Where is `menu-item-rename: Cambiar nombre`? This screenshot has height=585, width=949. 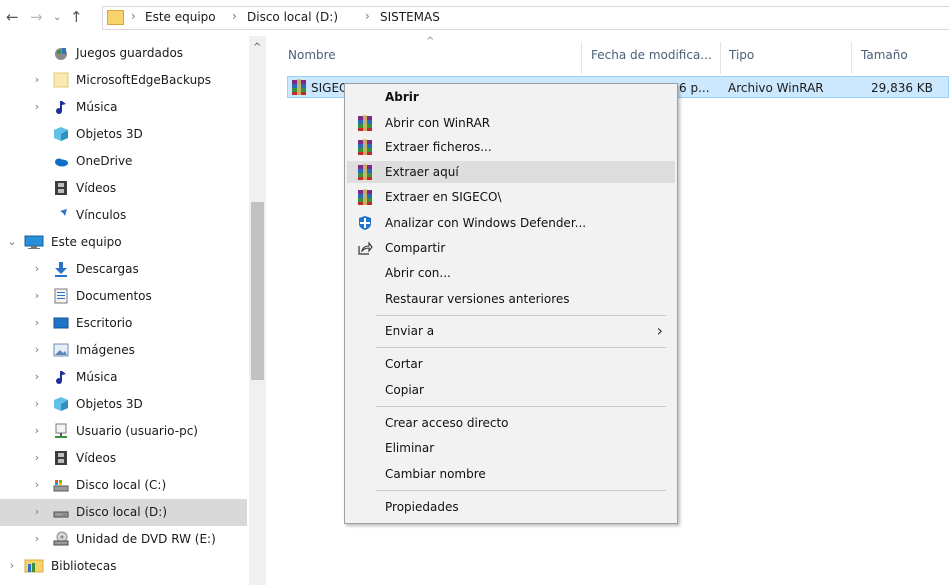
menu-item-rename: Cambiar nombre is located at coordinates (511, 474).